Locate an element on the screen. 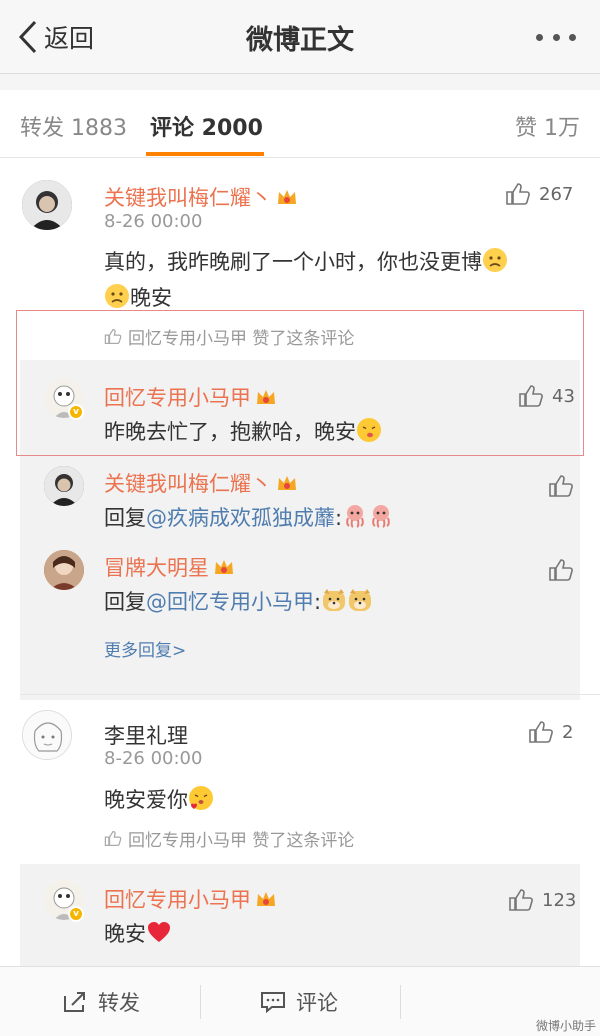 The height and width of the screenshot is (1036, 600). comment-username: 李里礼理 is located at coordinates (146, 735).